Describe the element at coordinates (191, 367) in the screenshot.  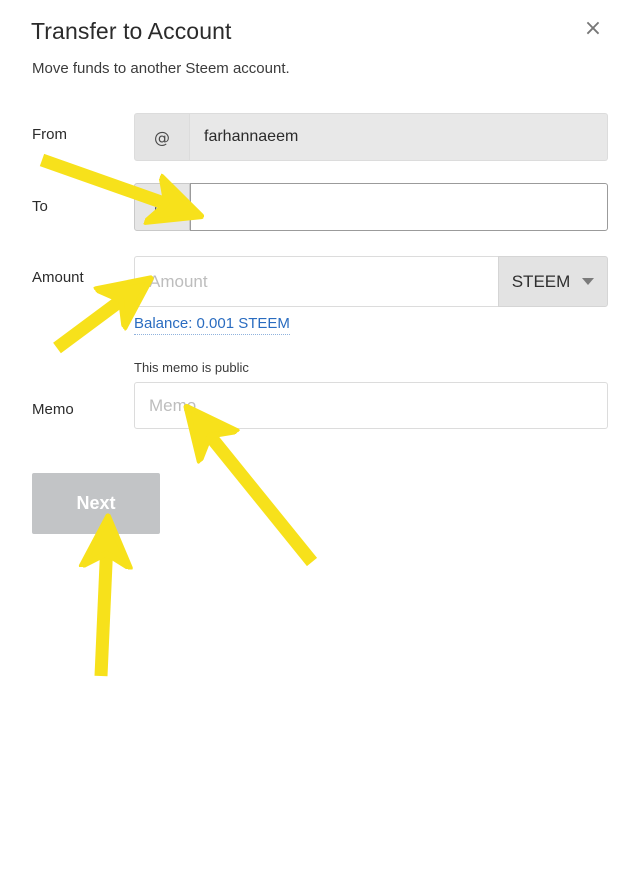
I see `memo-public-note: This memo is public` at that location.